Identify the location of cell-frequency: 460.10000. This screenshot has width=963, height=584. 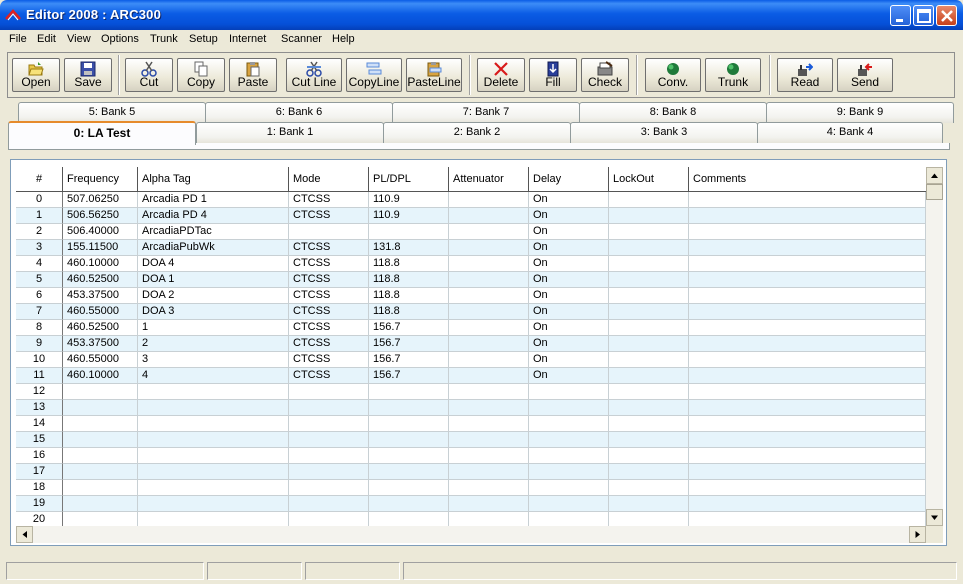
(100, 264).